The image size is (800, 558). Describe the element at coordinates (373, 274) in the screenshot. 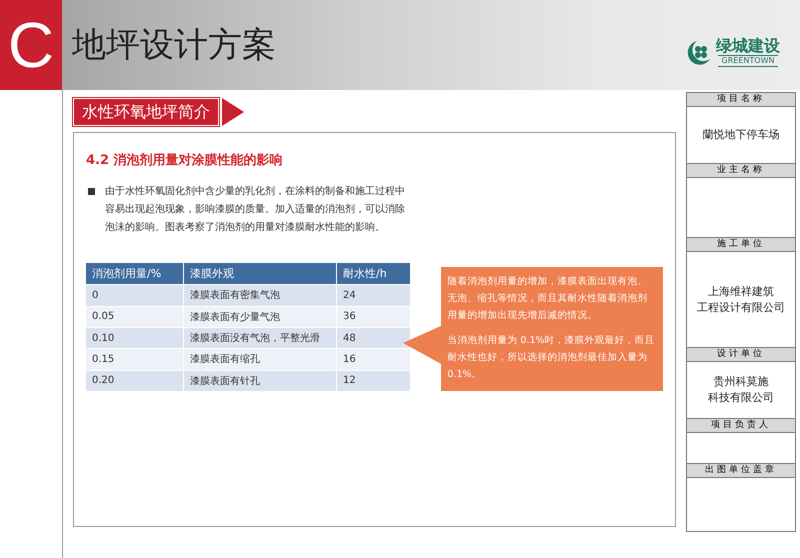

I see `column-header: 耐水性/h` at that location.